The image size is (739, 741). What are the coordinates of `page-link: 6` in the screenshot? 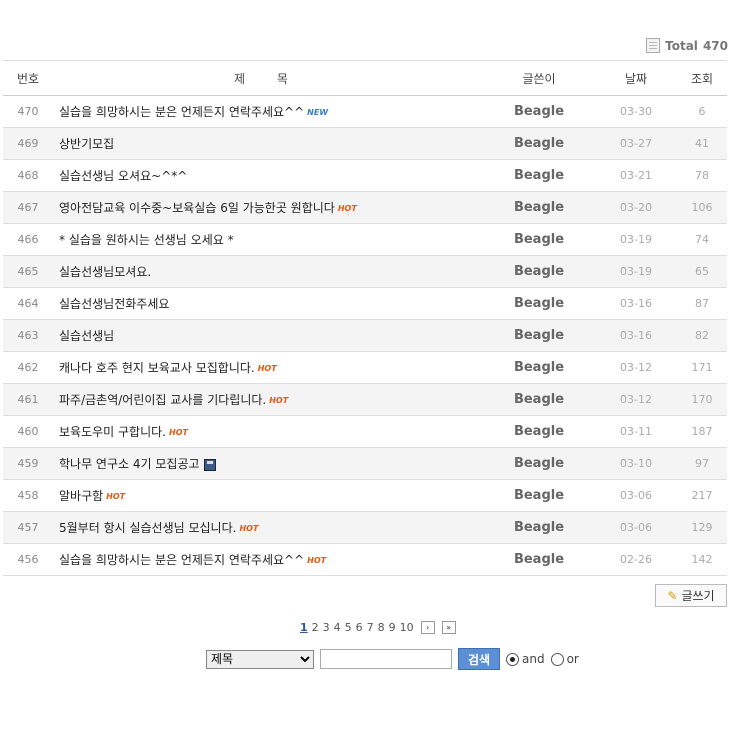 It's located at (359, 627).